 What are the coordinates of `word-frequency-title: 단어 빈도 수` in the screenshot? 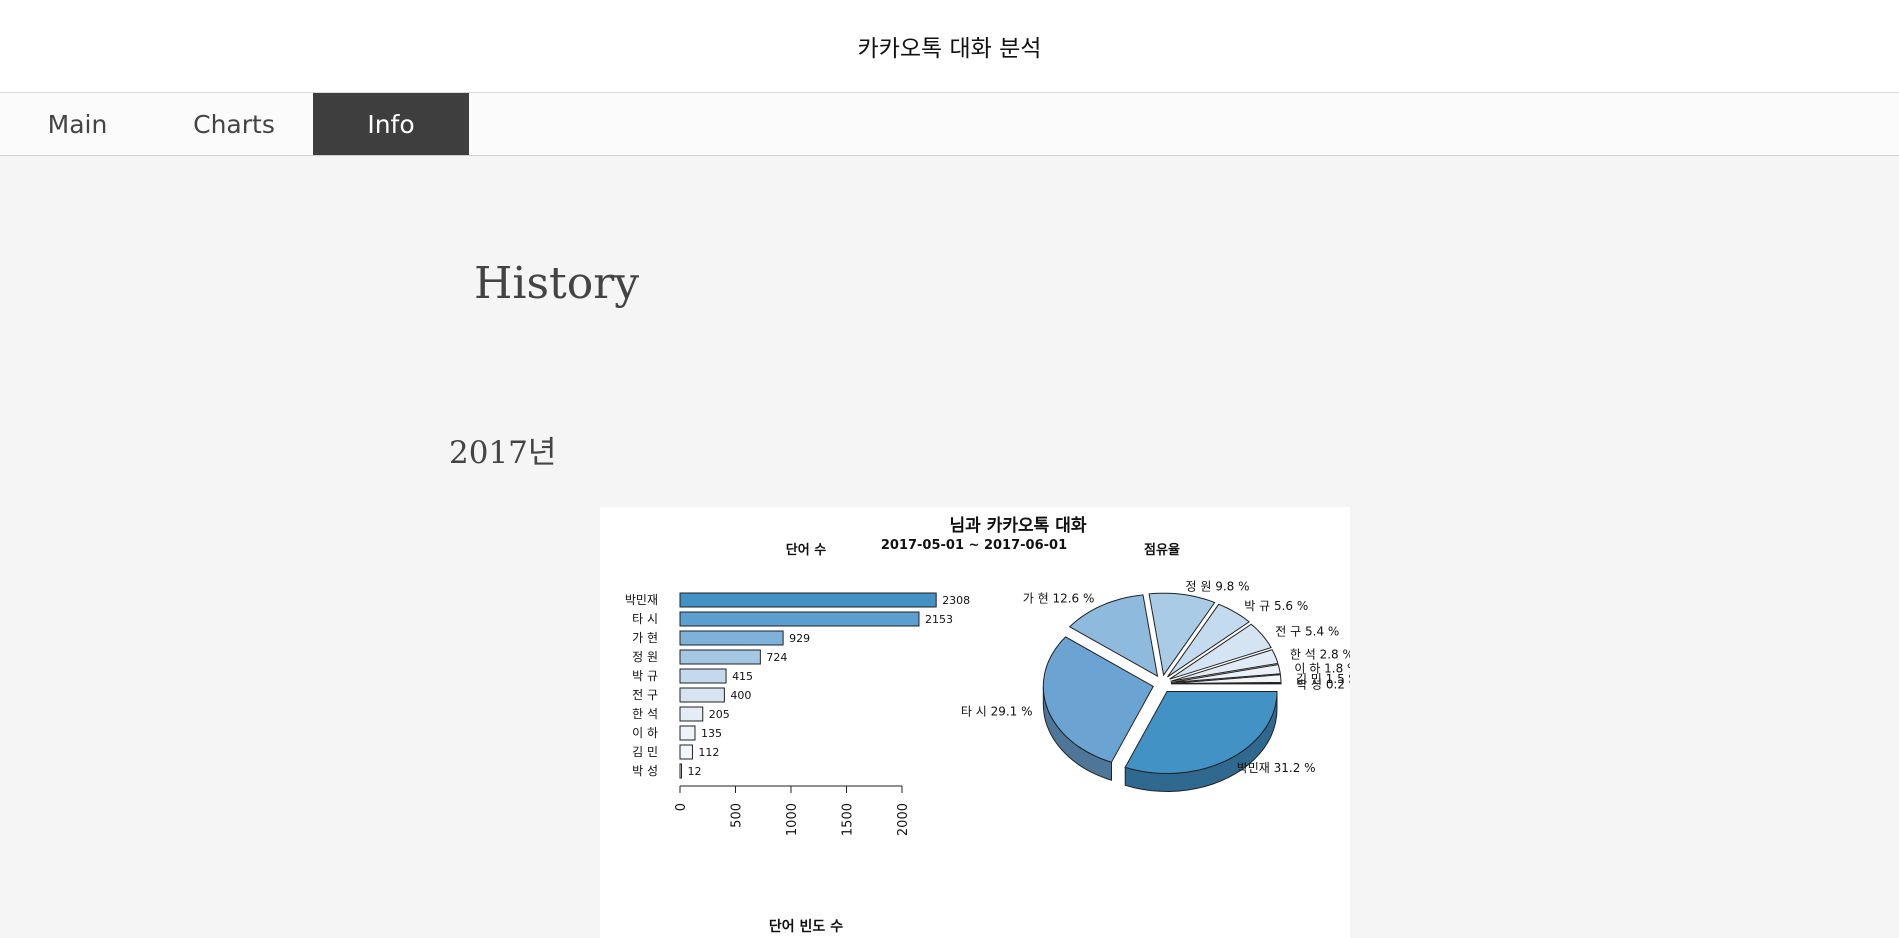 It's located at (806, 926).